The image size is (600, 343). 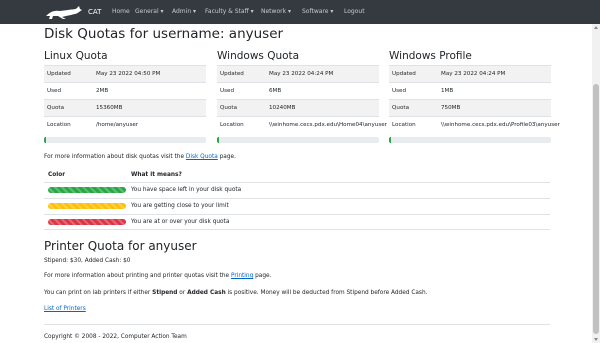 What do you see at coordinates (182, 293) in the screenshot?
I see `note-part: or` at bounding box center [182, 293].